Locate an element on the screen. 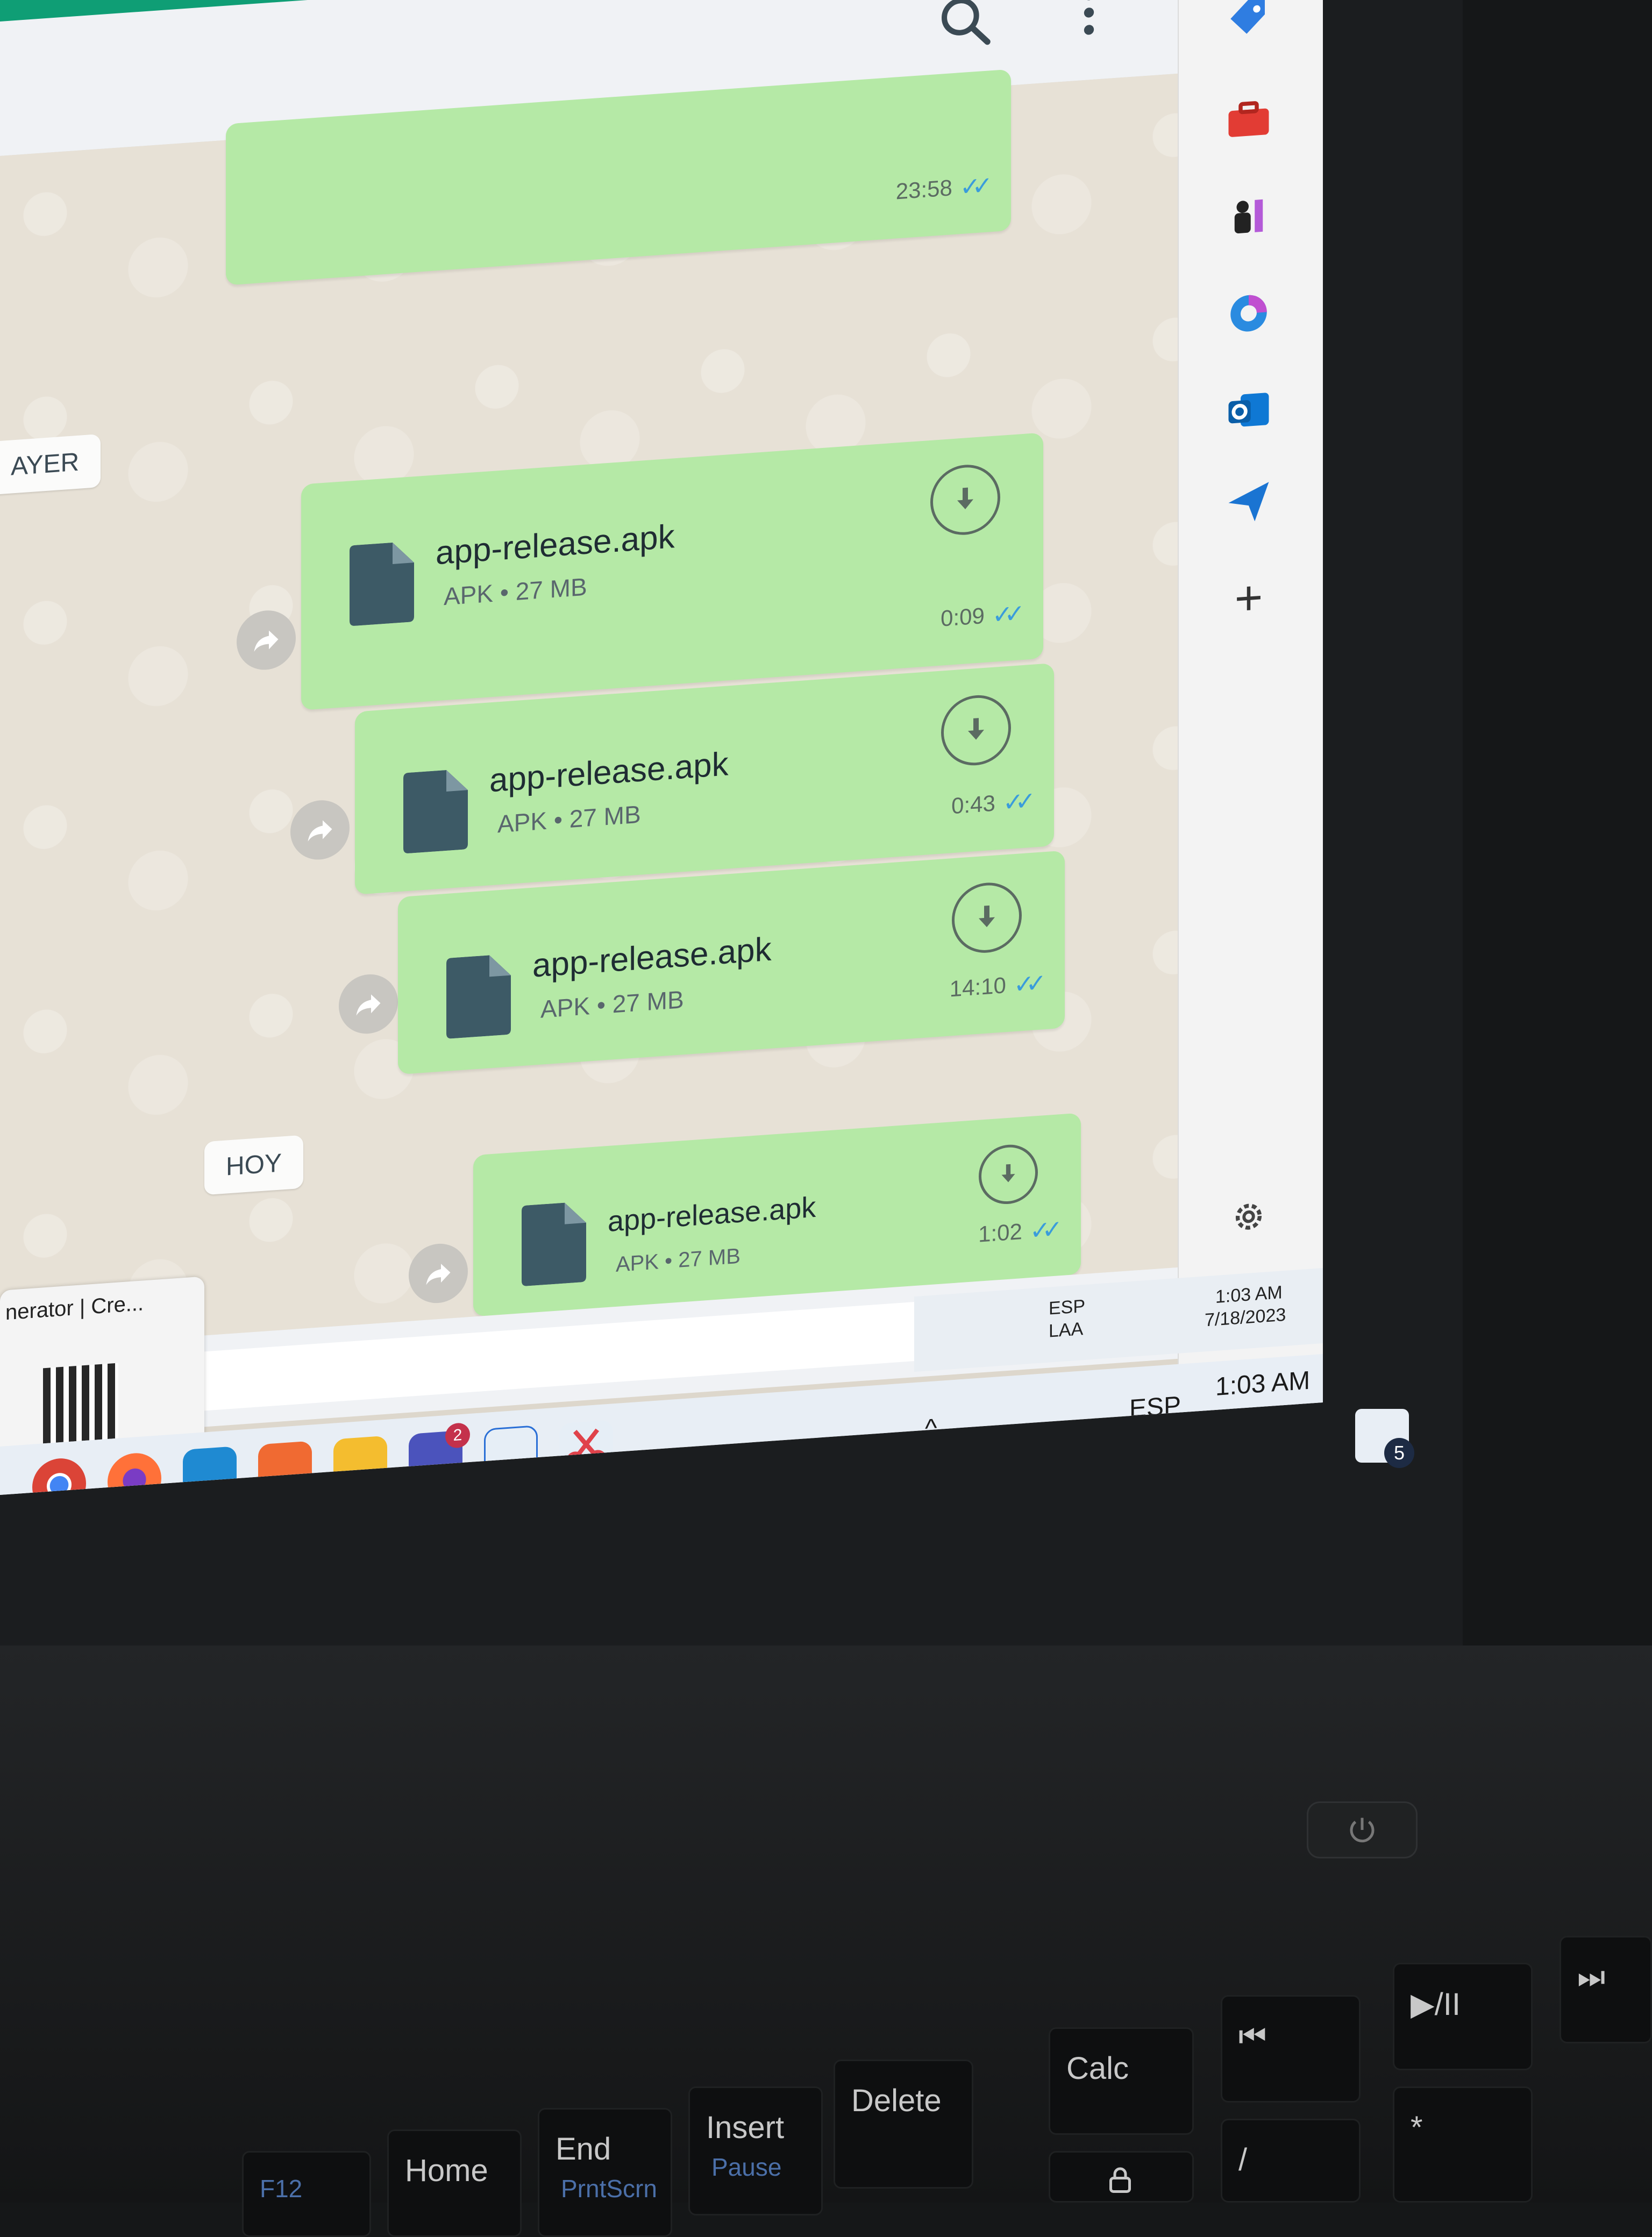 The image size is (1652, 2237). key-label: End is located at coordinates (583, 2150).